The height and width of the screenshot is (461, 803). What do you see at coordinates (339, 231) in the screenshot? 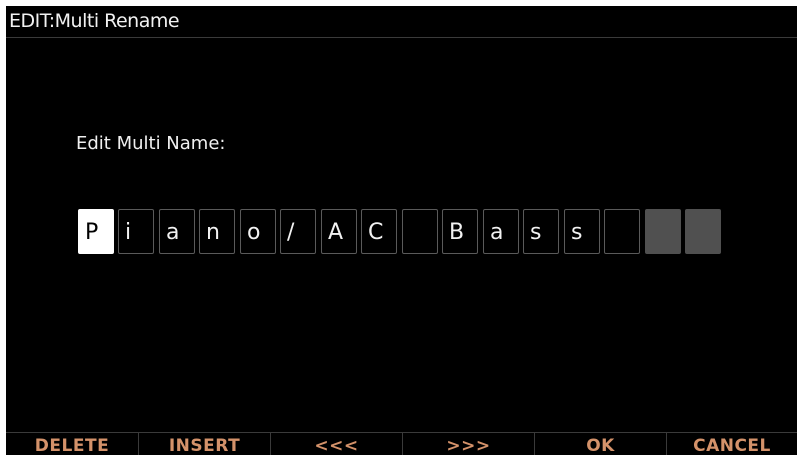
I see `name-char-cell: A` at bounding box center [339, 231].